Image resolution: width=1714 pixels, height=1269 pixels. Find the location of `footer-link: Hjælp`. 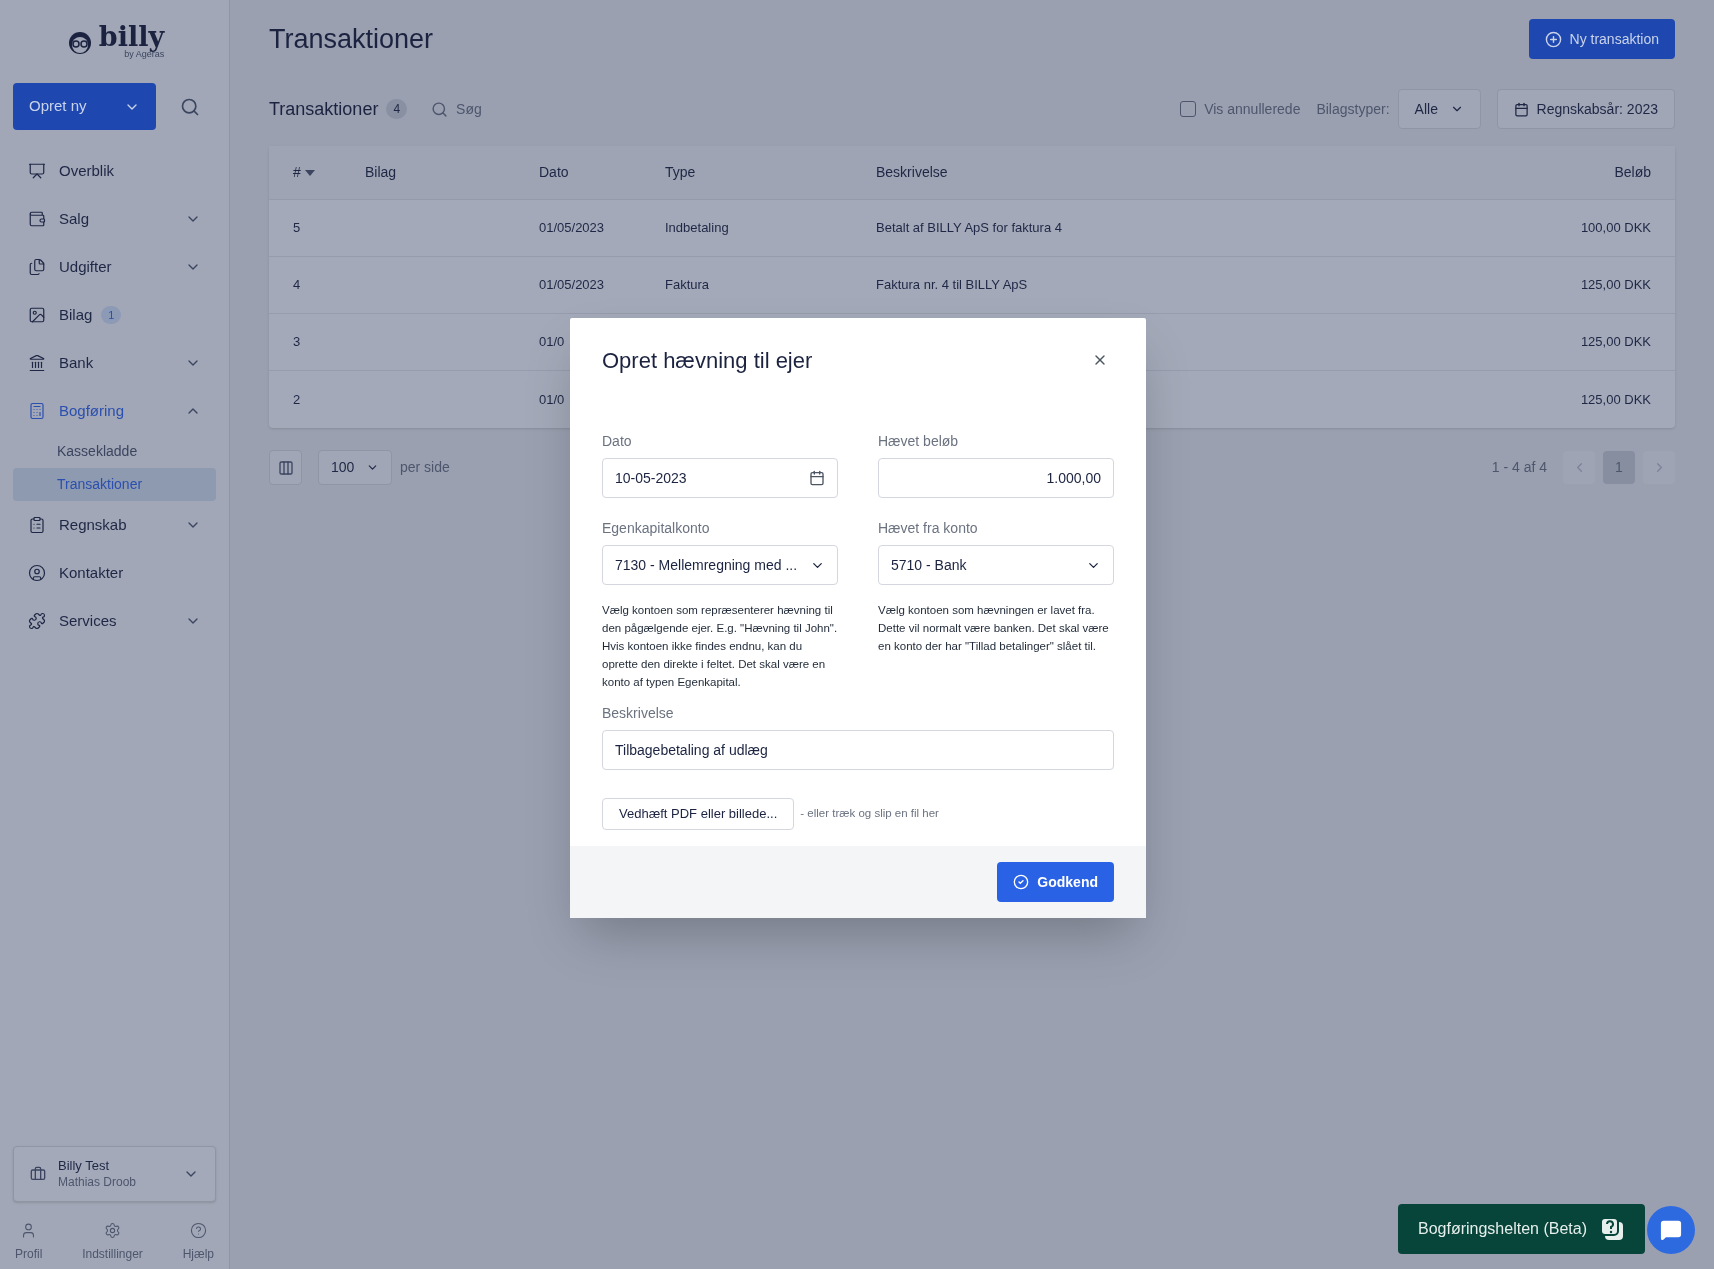

footer-link: Hjælp is located at coordinates (198, 1242).